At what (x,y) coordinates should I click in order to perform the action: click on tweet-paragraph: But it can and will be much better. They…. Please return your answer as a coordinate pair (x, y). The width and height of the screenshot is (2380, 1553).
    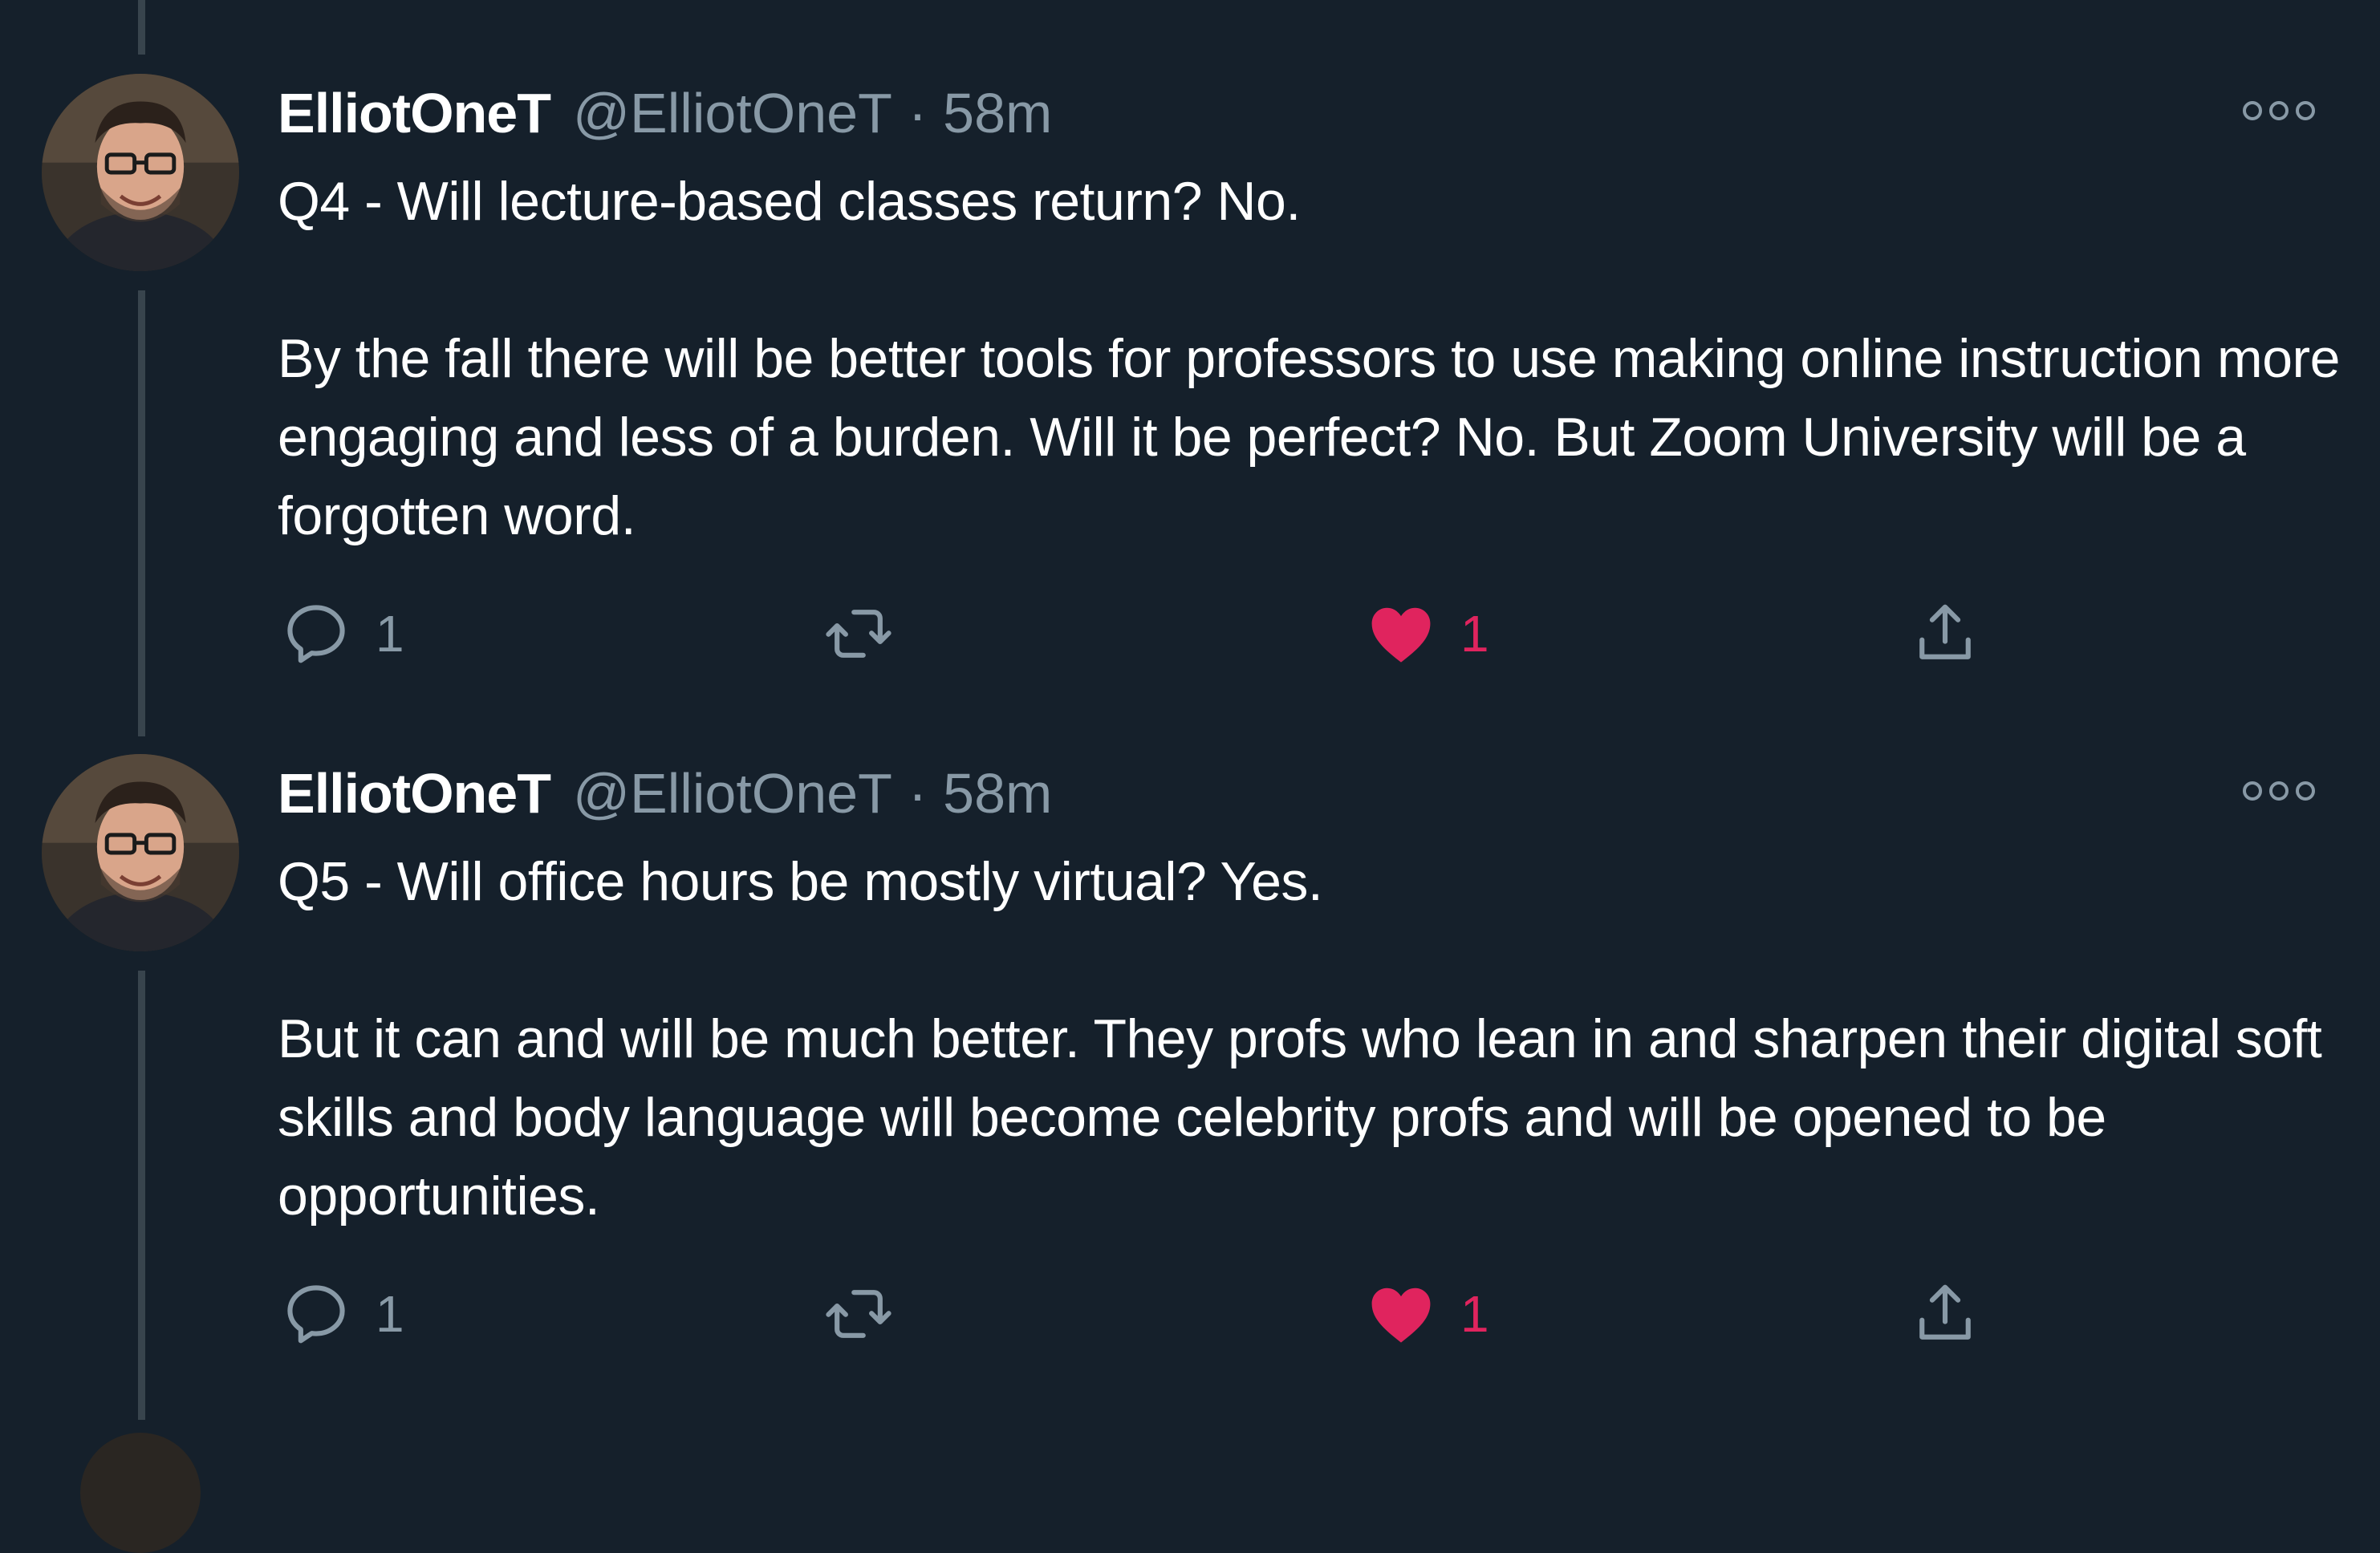
    Looking at the image, I should click on (1300, 1117).